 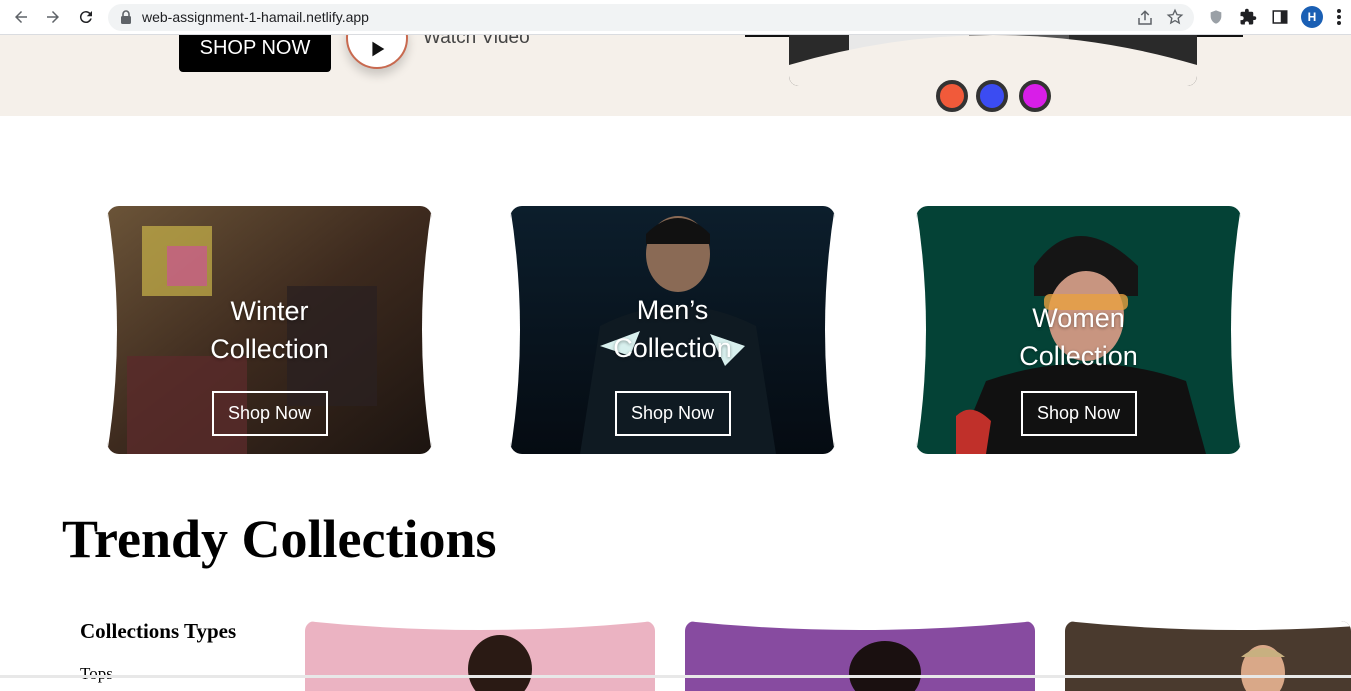 I want to click on lock-icon, so click(x=126, y=17).